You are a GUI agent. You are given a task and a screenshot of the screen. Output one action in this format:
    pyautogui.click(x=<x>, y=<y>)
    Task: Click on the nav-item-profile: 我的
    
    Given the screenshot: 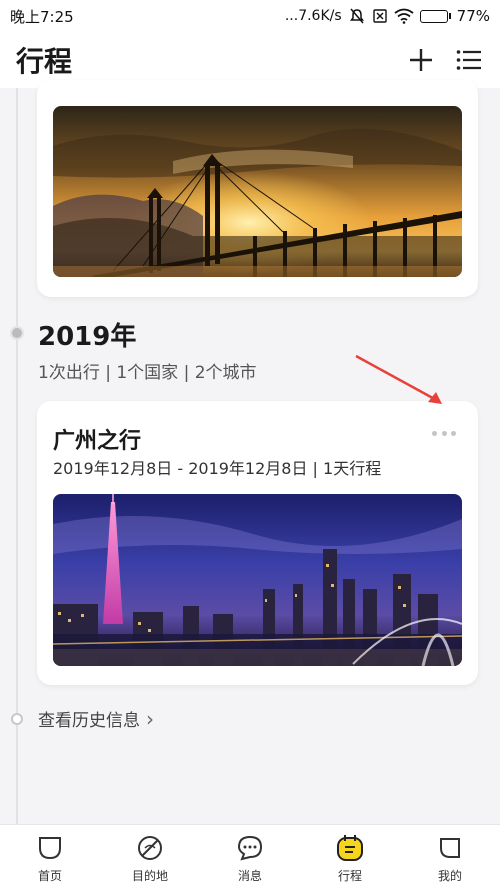 What is the action you would take?
    pyautogui.click(x=450, y=858)
    